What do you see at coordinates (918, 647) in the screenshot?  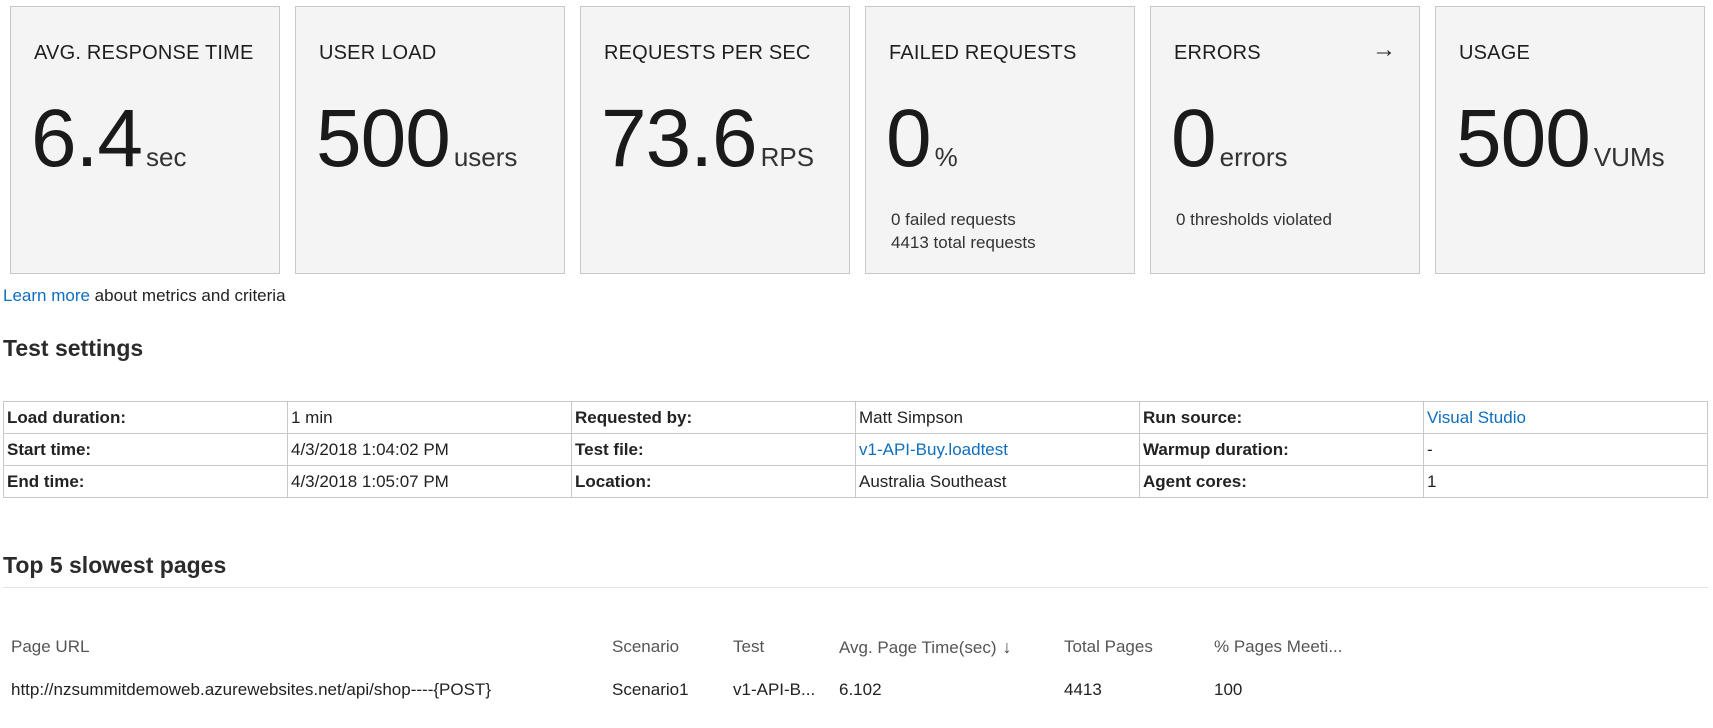 I see `column-header-avg-page-time-label: Avg. Page Time(sec)` at bounding box center [918, 647].